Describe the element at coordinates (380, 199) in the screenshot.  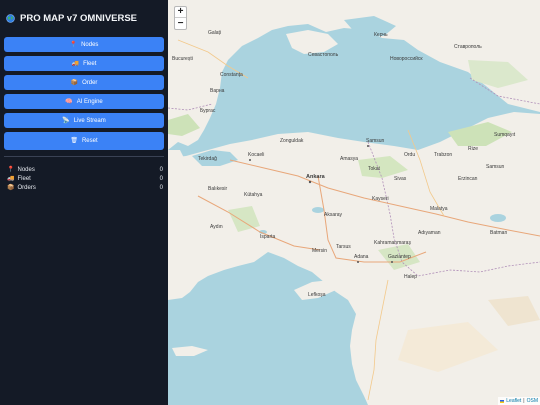
I see `map-label: Kayseri` at that location.